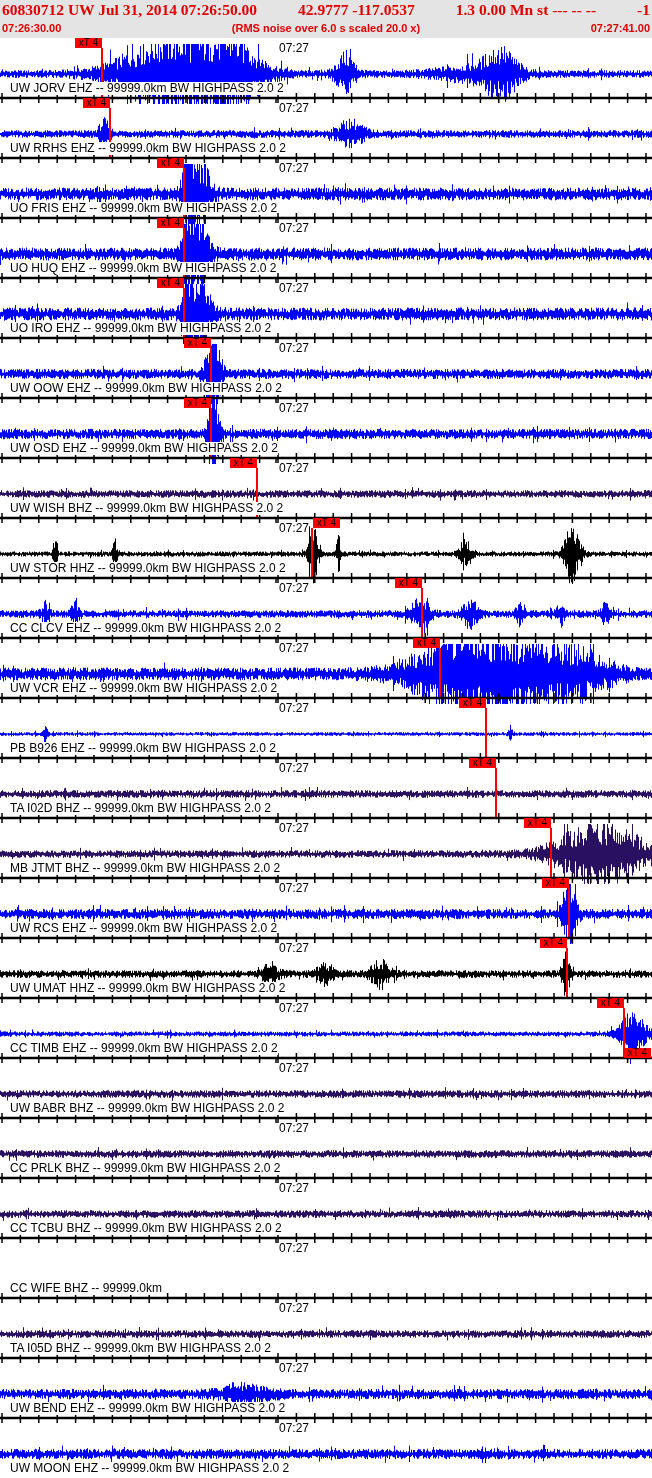  What do you see at coordinates (356, 10) in the screenshot?
I see `event-title: 42.9777 -117.0537` at bounding box center [356, 10].